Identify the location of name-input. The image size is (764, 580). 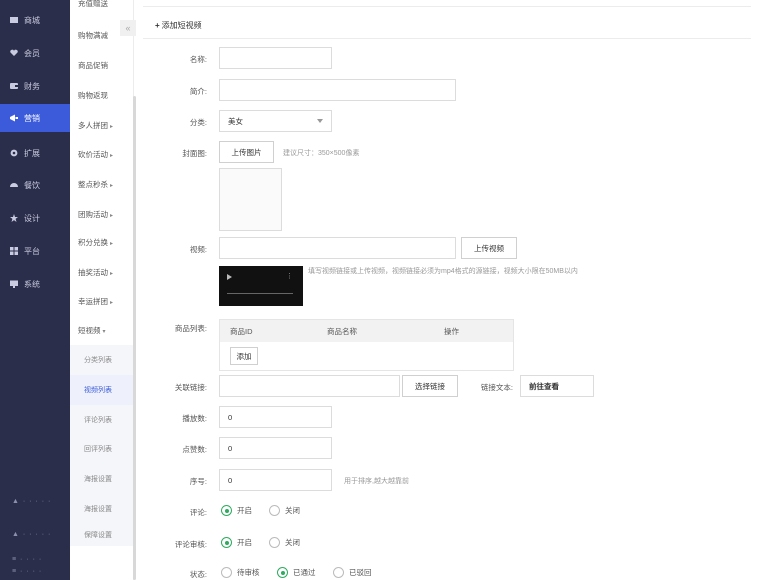
(275, 58).